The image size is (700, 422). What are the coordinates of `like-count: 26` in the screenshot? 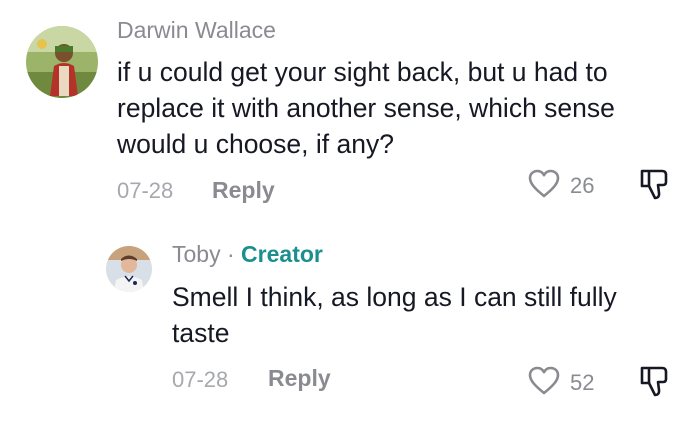 It's located at (582, 185).